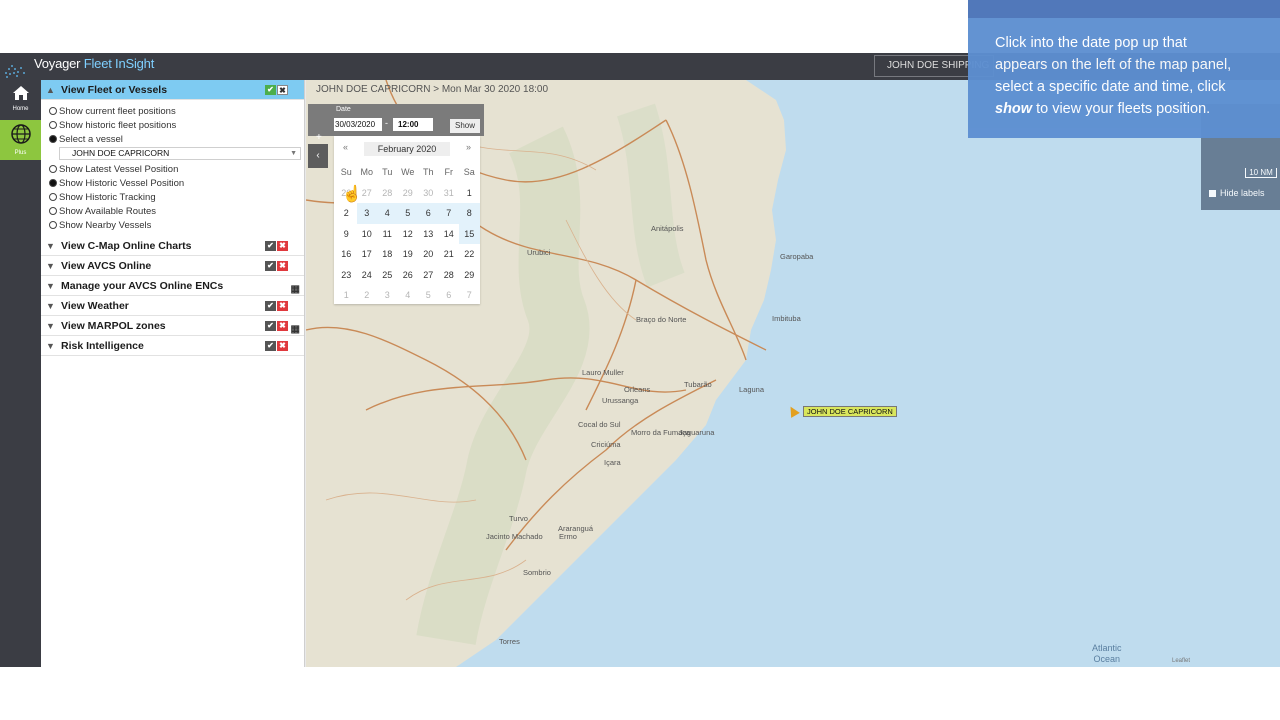  I want to click on calendar-day: 13, so click(428, 234).